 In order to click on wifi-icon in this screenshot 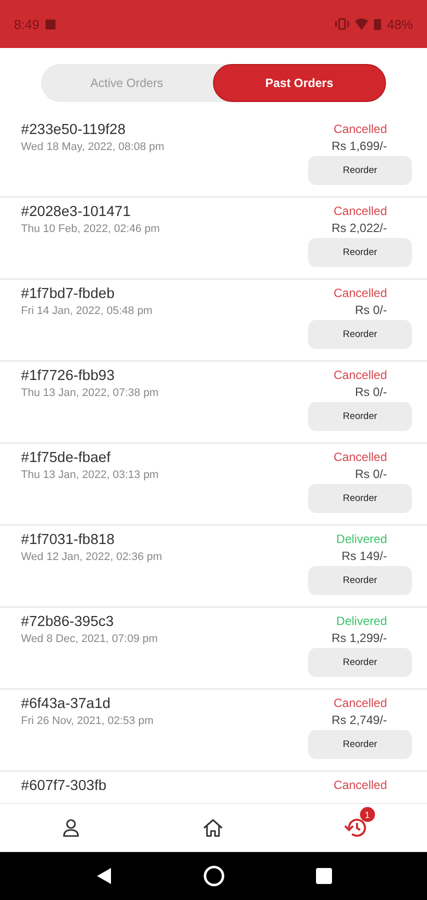, I will do `click(361, 24)`.